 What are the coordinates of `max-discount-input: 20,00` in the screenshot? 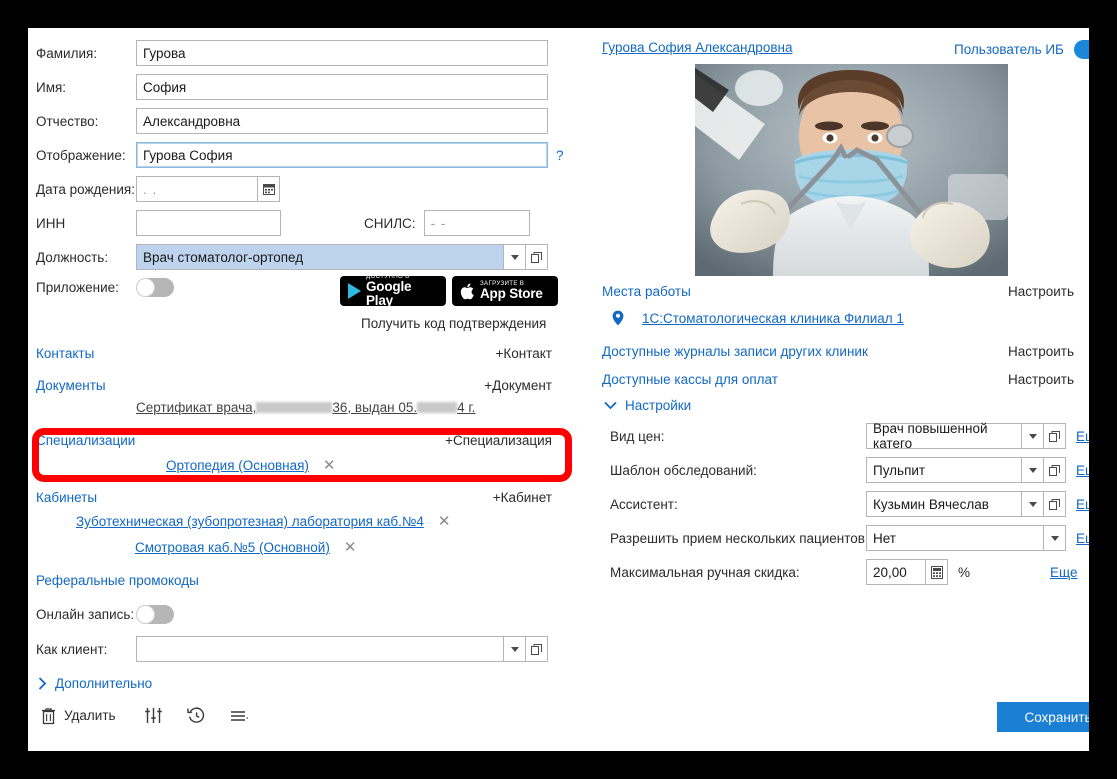 It's located at (896, 572).